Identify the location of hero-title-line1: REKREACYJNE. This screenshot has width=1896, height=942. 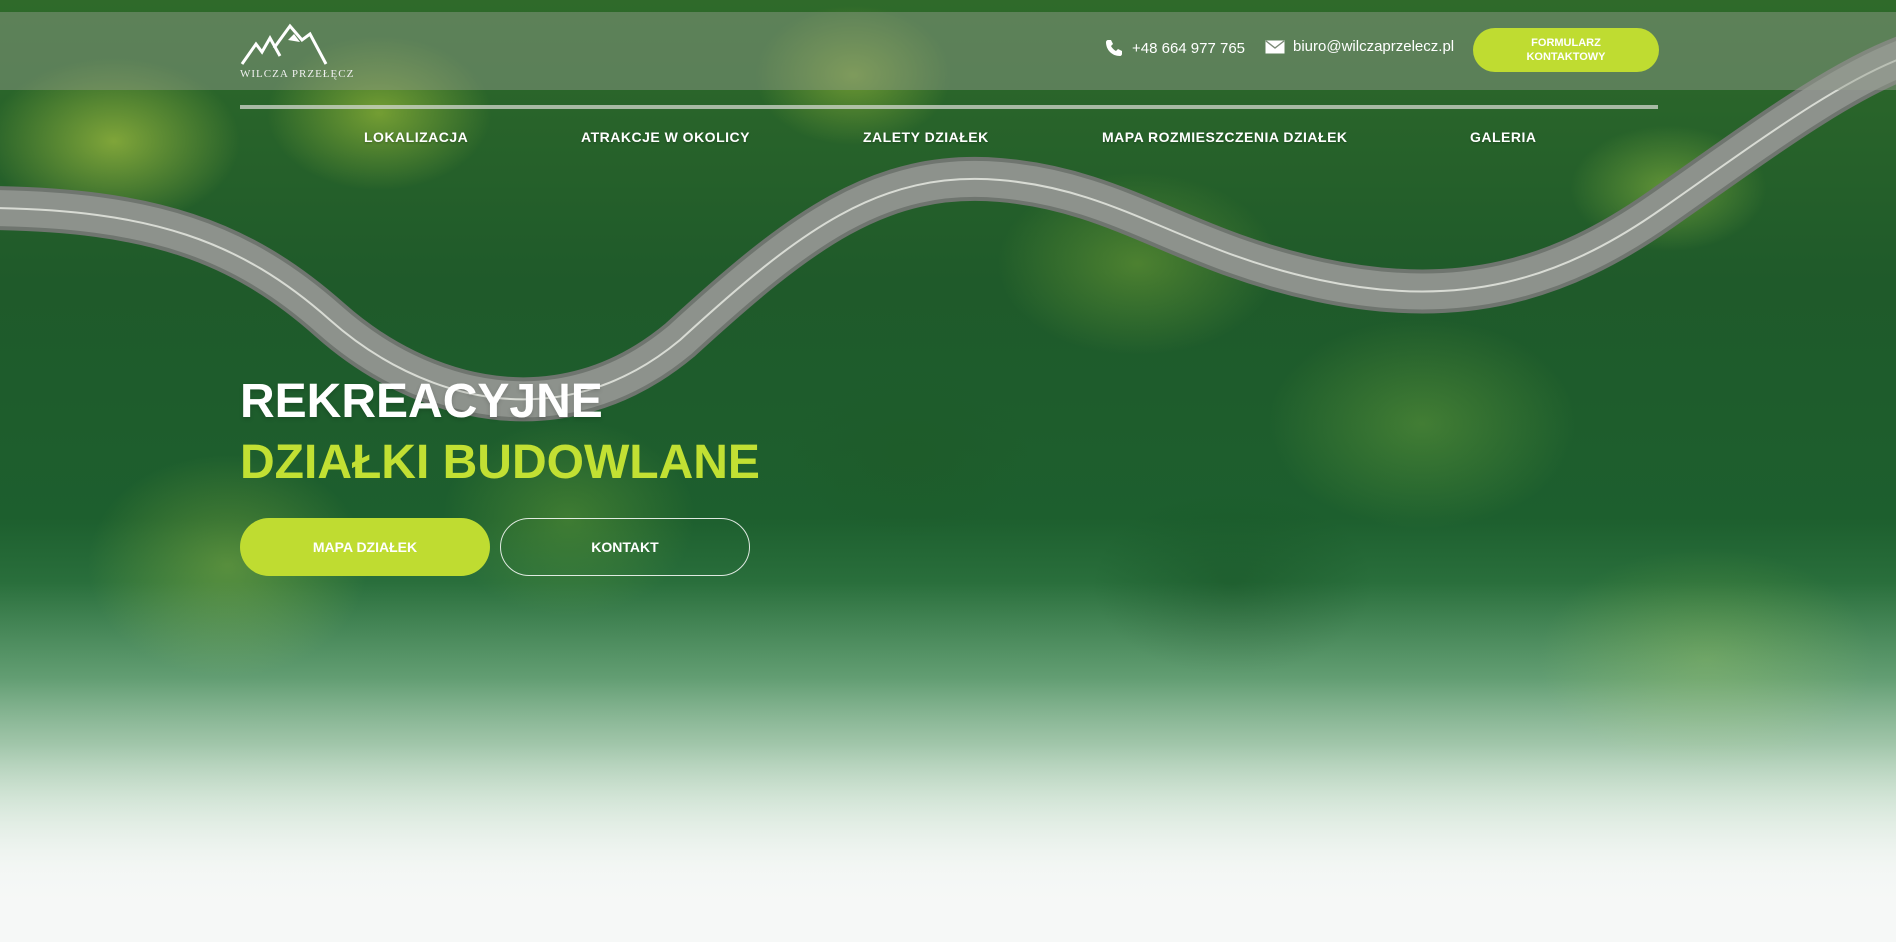
(421, 401).